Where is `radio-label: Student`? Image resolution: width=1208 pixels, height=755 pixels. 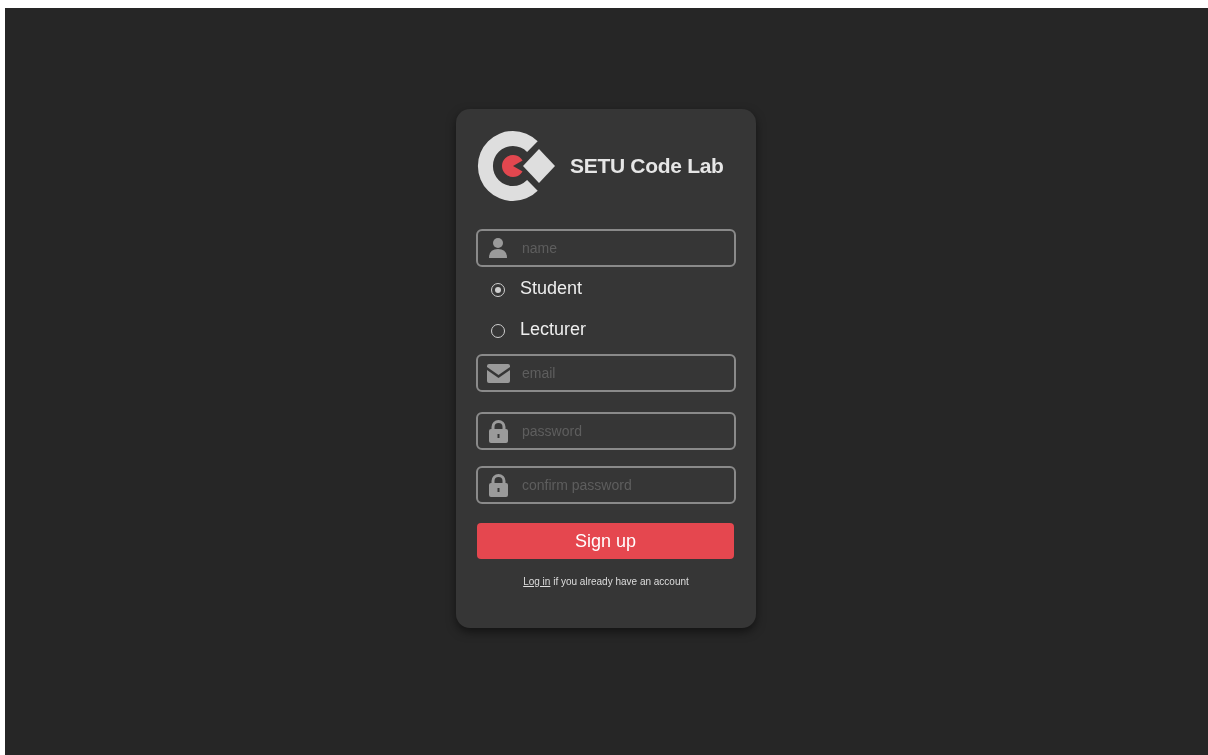
radio-label: Student is located at coordinates (551, 288).